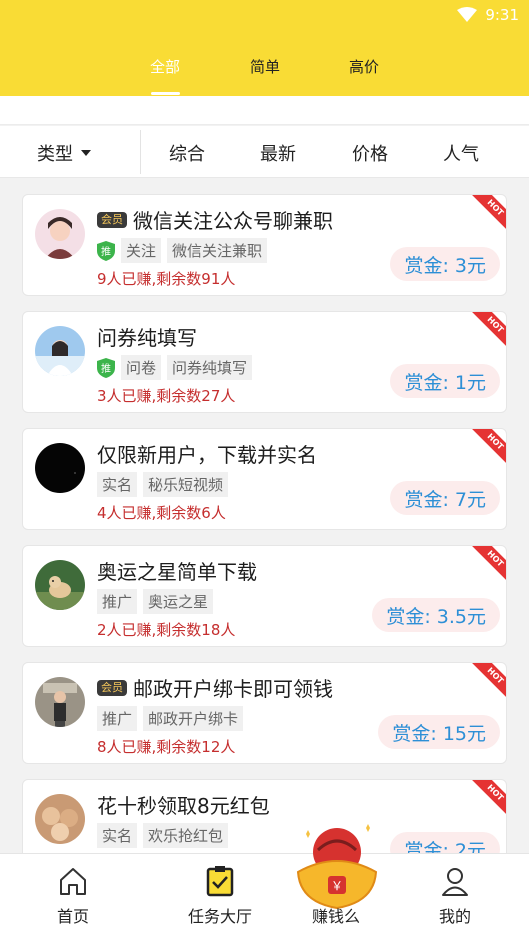 This screenshot has height=941, width=529. What do you see at coordinates (140, 152) in the screenshot?
I see `filter-divider` at bounding box center [140, 152].